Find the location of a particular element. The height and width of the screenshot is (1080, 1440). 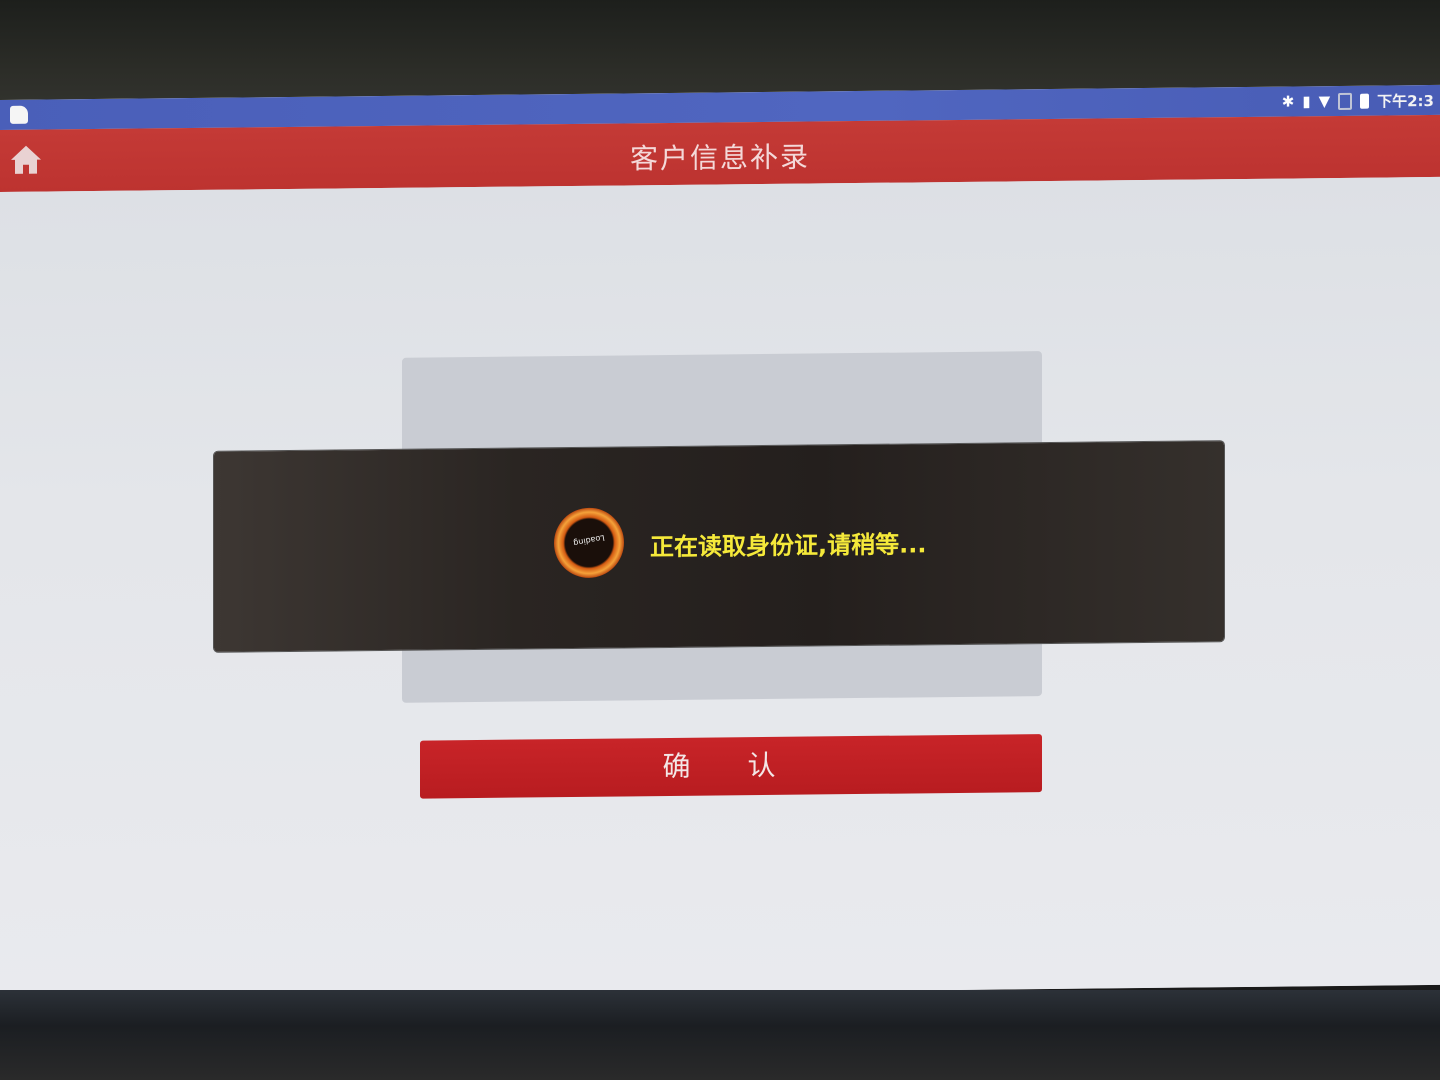

loading-spinner-icon: Loading is located at coordinates (589, 543).